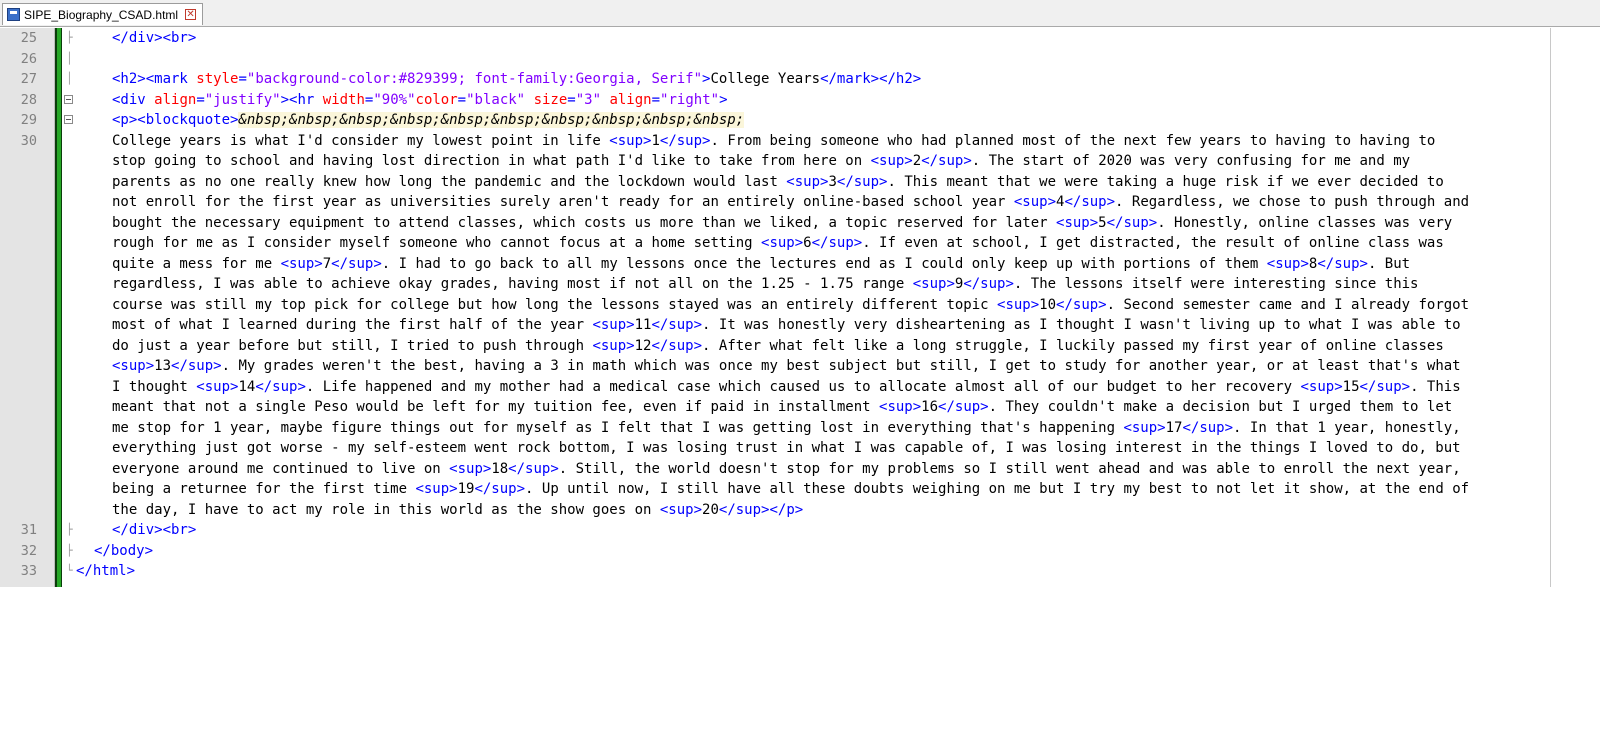 This screenshot has width=1600, height=737. What do you see at coordinates (13, 14) in the screenshot?
I see `file-icon` at bounding box center [13, 14].